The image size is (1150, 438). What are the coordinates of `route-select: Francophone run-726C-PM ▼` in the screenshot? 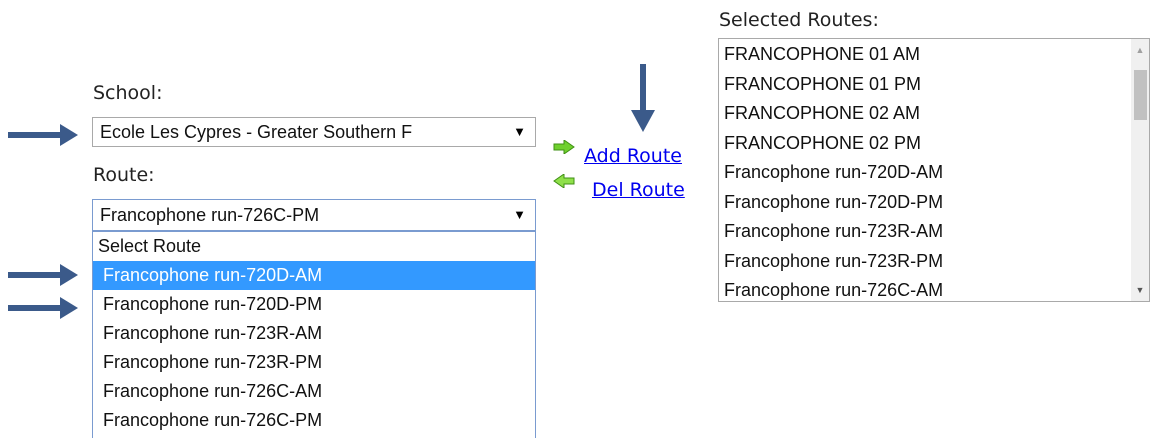 It's located at (314, 215).